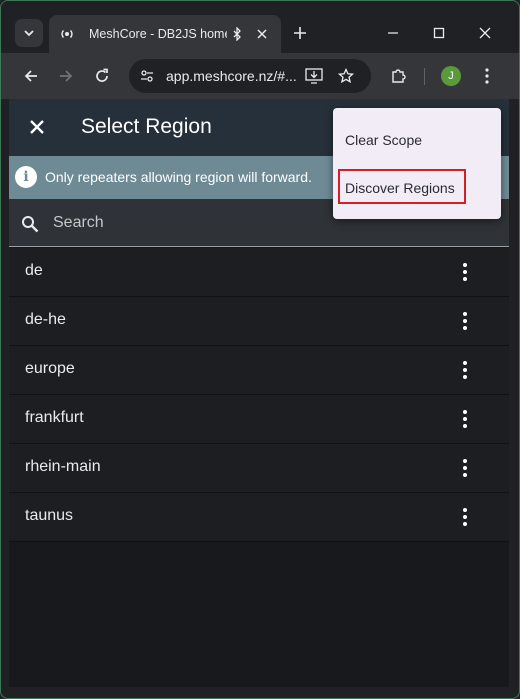 Image resolution: width=520 pixels, height=699 pixels. Describe the element at coordinates (259, 272) in the screenshot. I see `list-item: de` at that location.